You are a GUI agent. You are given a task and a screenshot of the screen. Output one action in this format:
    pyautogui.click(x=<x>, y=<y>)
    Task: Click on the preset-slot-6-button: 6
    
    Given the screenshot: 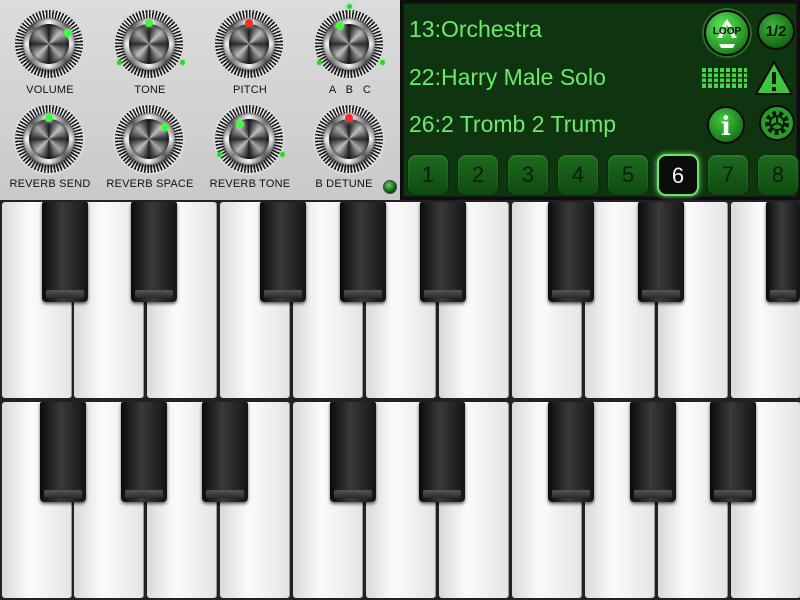 What is the action you would take?
    pyautogui.click(x=678, y=175)
    